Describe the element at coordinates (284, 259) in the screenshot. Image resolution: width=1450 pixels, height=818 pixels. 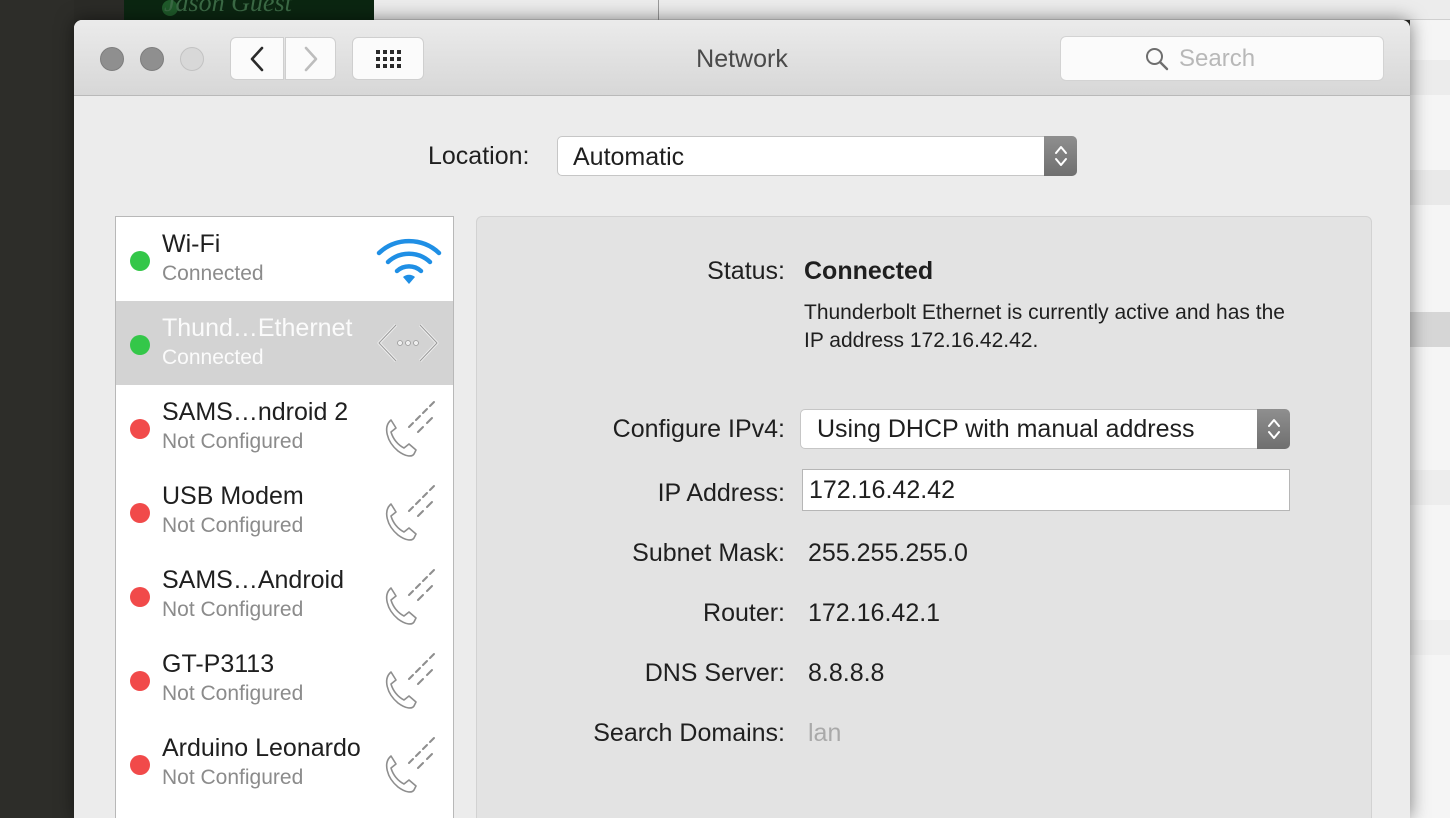
I see `service-item-wifi: Wi-Fi Connected` at that location.